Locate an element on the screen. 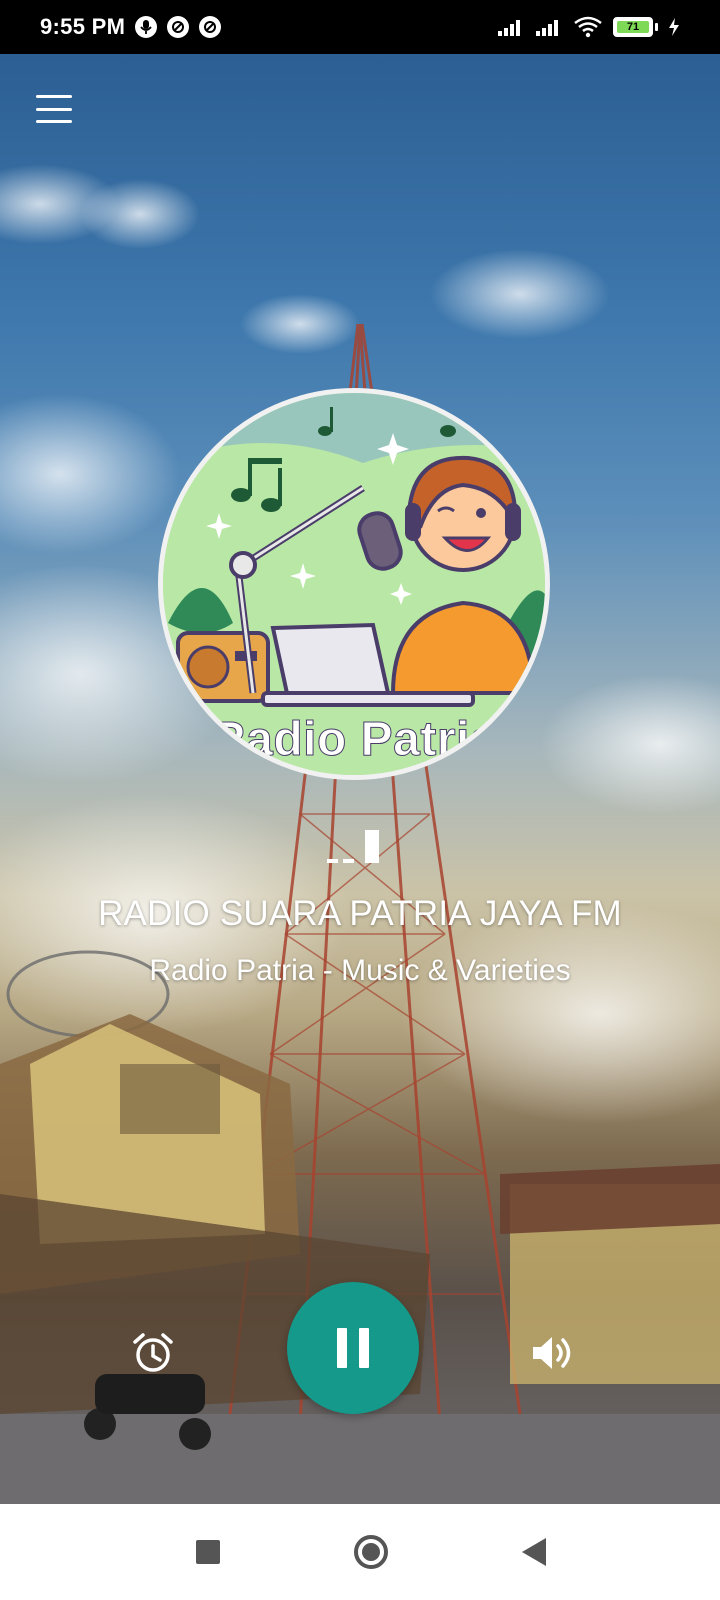  navigation-bar is located at coordinates (360, 1552).